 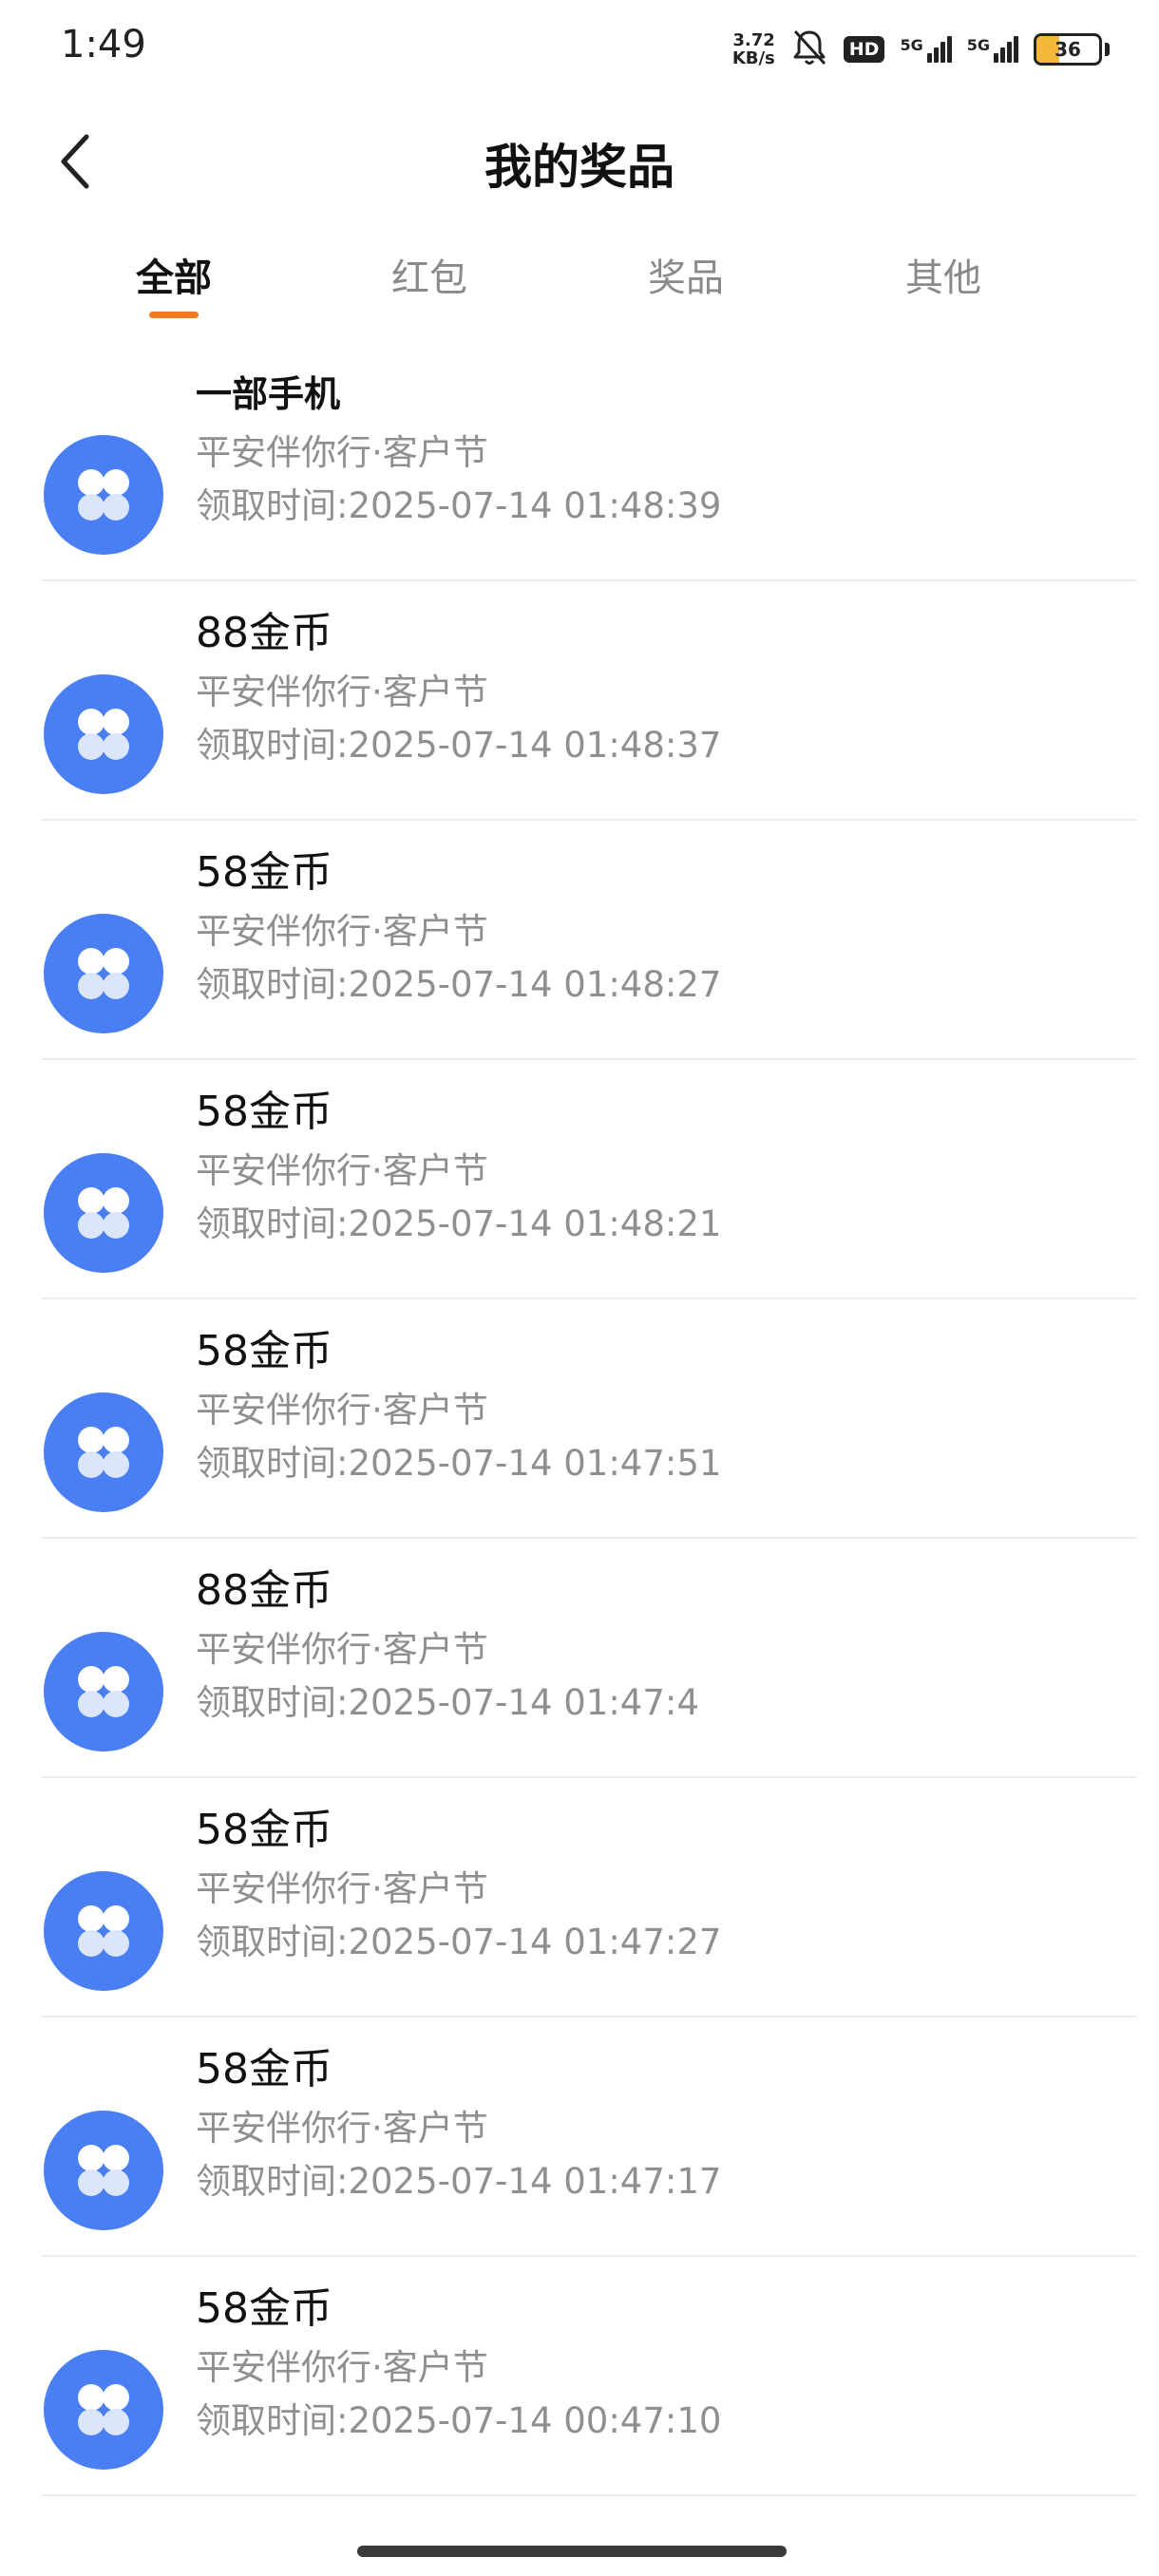 I want to click on battery-icon: 36, so click(x=1068, y=49).